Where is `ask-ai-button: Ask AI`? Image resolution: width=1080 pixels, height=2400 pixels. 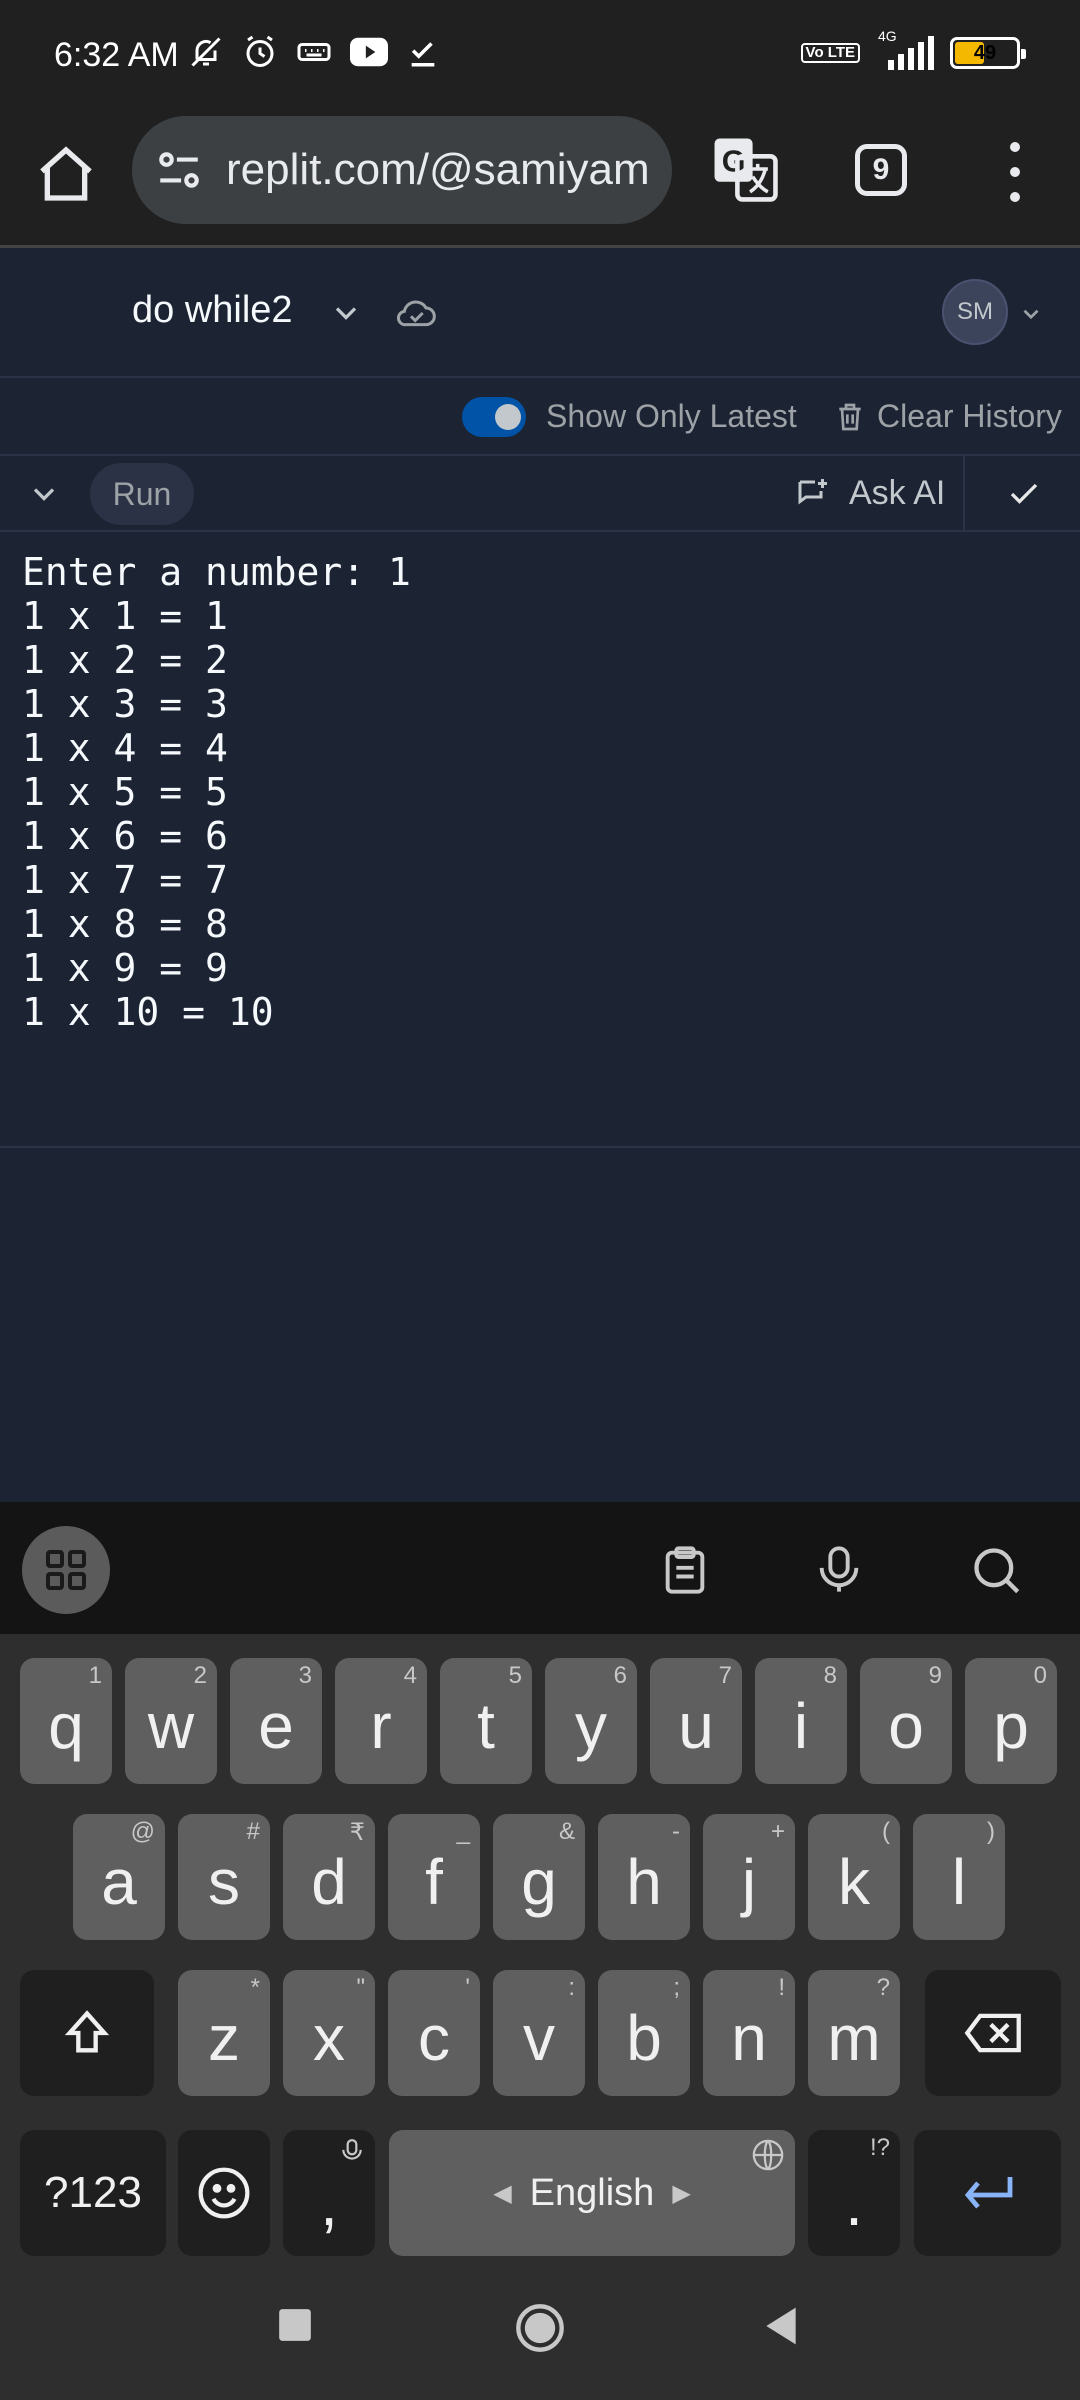
ask-ai-button: Ask AI is located at coordinates (897, 493).